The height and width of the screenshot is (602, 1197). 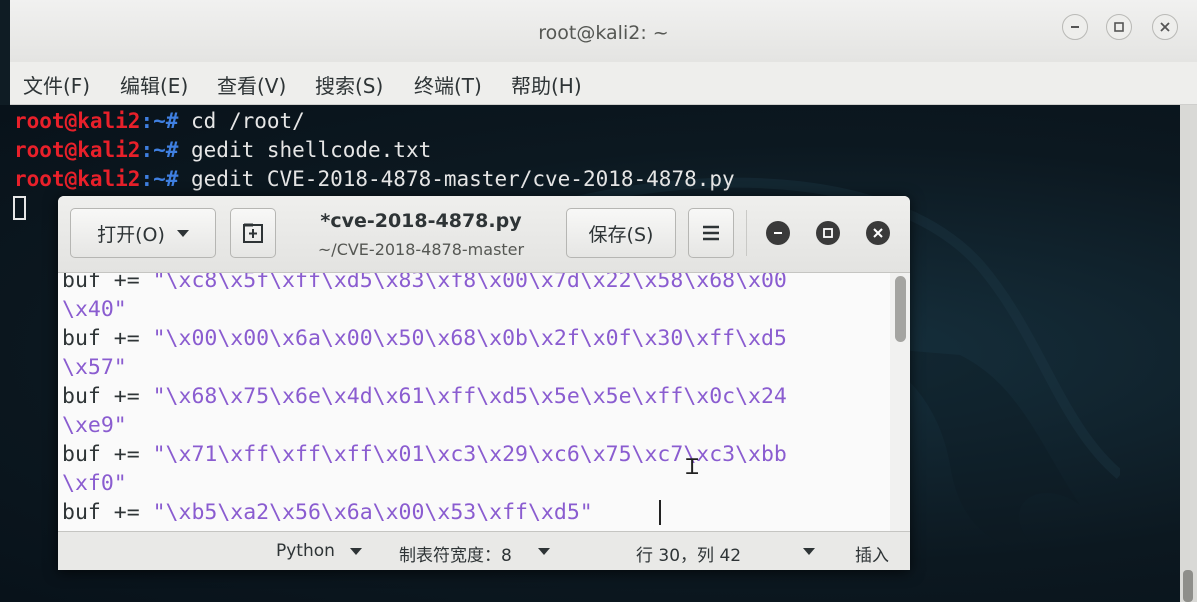 What do you see at coordinates (349, 84) in the screenshot?
I see `menu-search: 搜索(S)` at bounding box center [349, 84].